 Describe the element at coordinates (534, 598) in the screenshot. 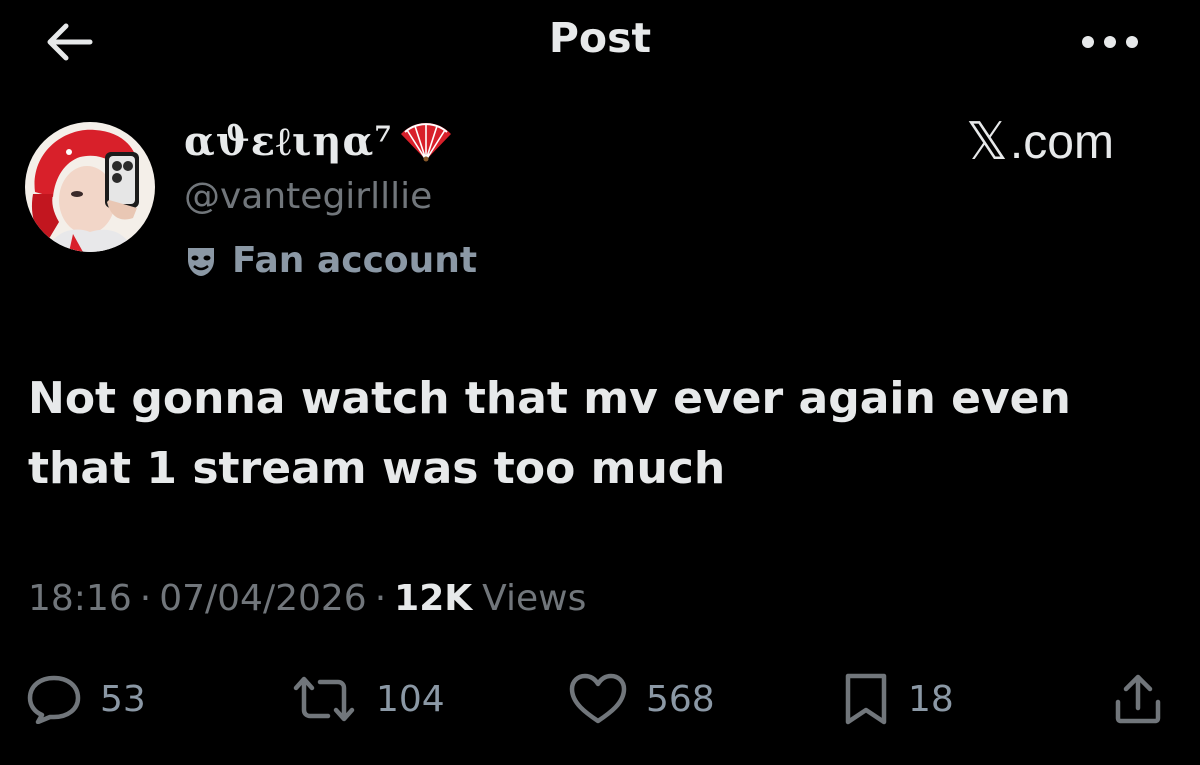

I see `views-label: Views` at that location.